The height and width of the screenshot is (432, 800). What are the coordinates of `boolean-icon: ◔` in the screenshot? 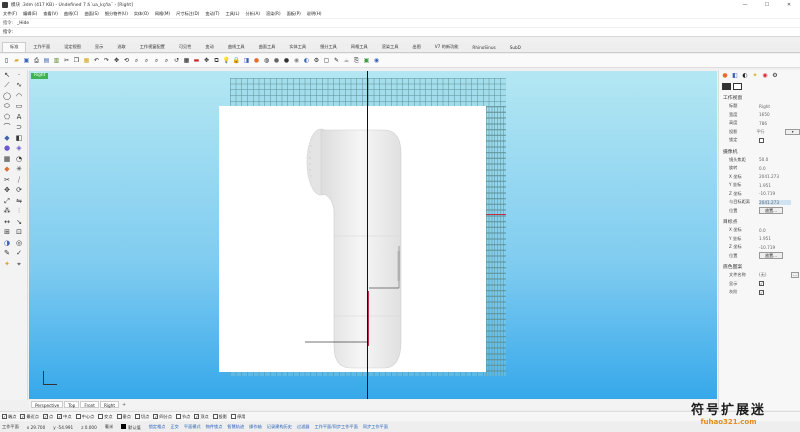 It's located at (19, 159).